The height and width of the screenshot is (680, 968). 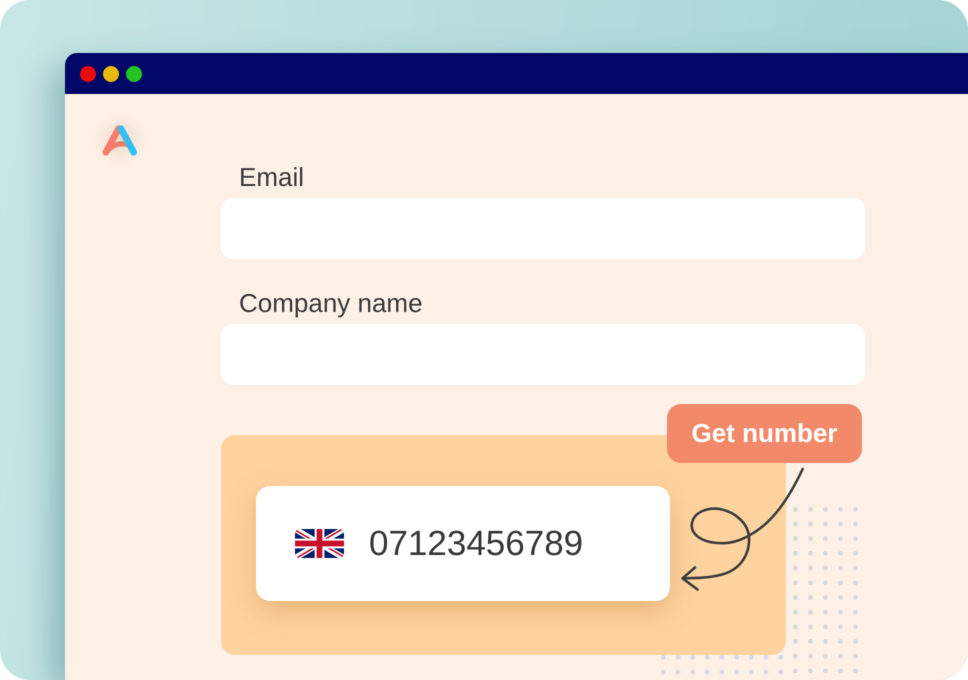 I want to click on uk-flag-icon, so click(x=319, y=543).